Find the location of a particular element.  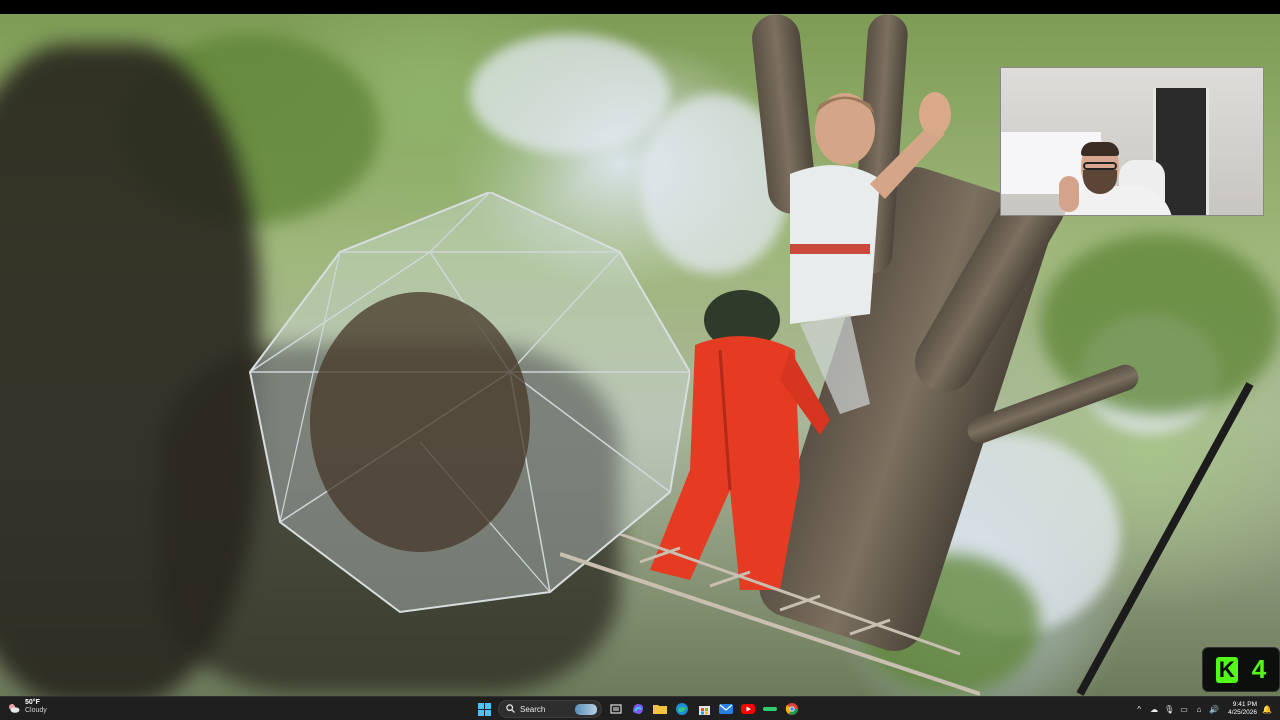

search-label: Search is located at coordinates (533, 709).